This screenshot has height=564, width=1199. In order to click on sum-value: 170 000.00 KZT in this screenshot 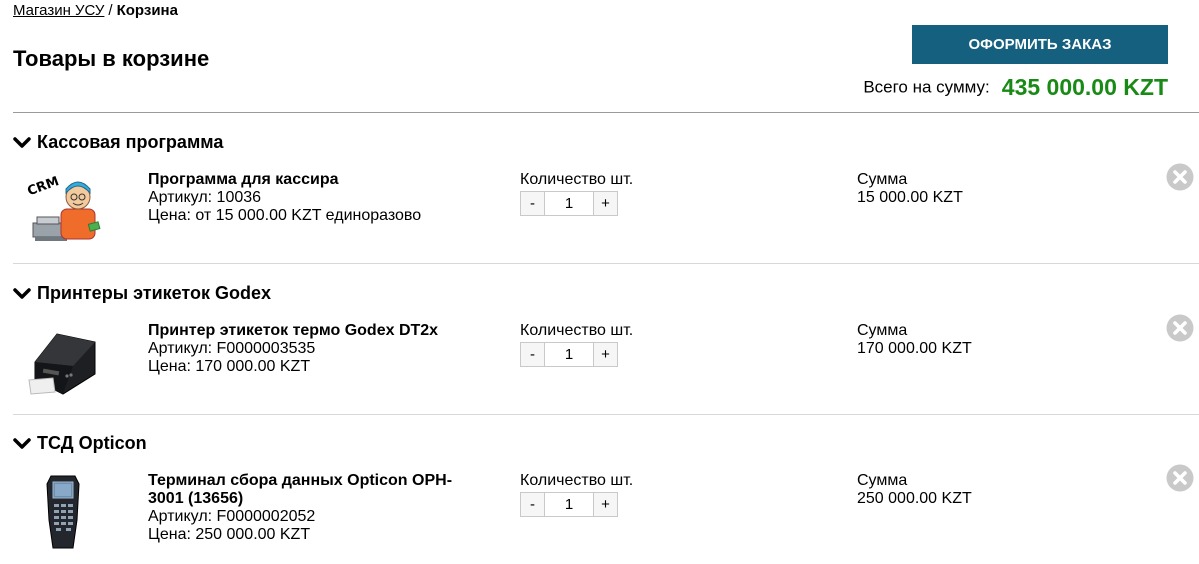, I will do `click(914, 348)`.